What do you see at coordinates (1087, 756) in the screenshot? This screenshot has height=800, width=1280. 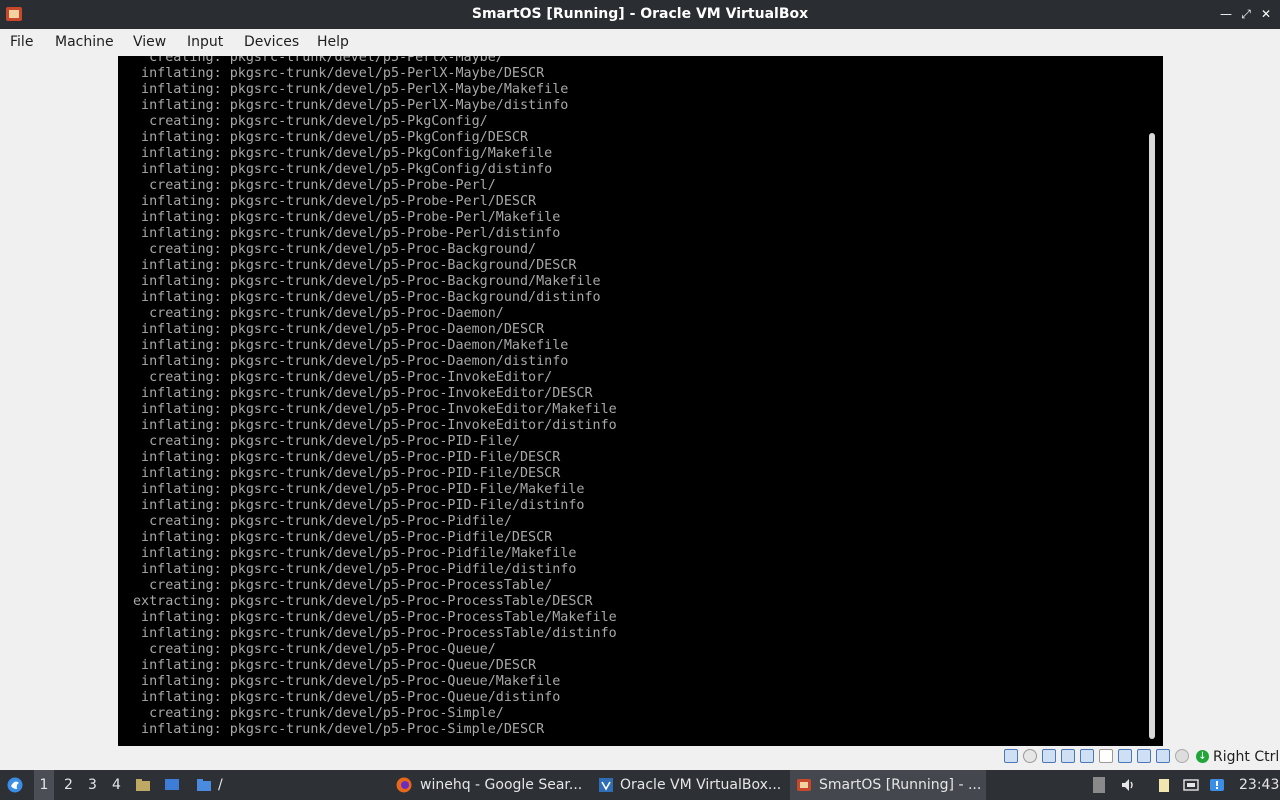 I see `usb-icon` at bounding box center [1087, 756].